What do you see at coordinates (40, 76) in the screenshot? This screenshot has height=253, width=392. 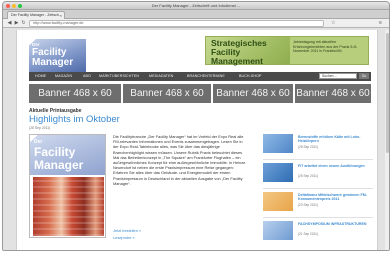 I see `nav-item-home: HOME` at bounding box center [40, 76].